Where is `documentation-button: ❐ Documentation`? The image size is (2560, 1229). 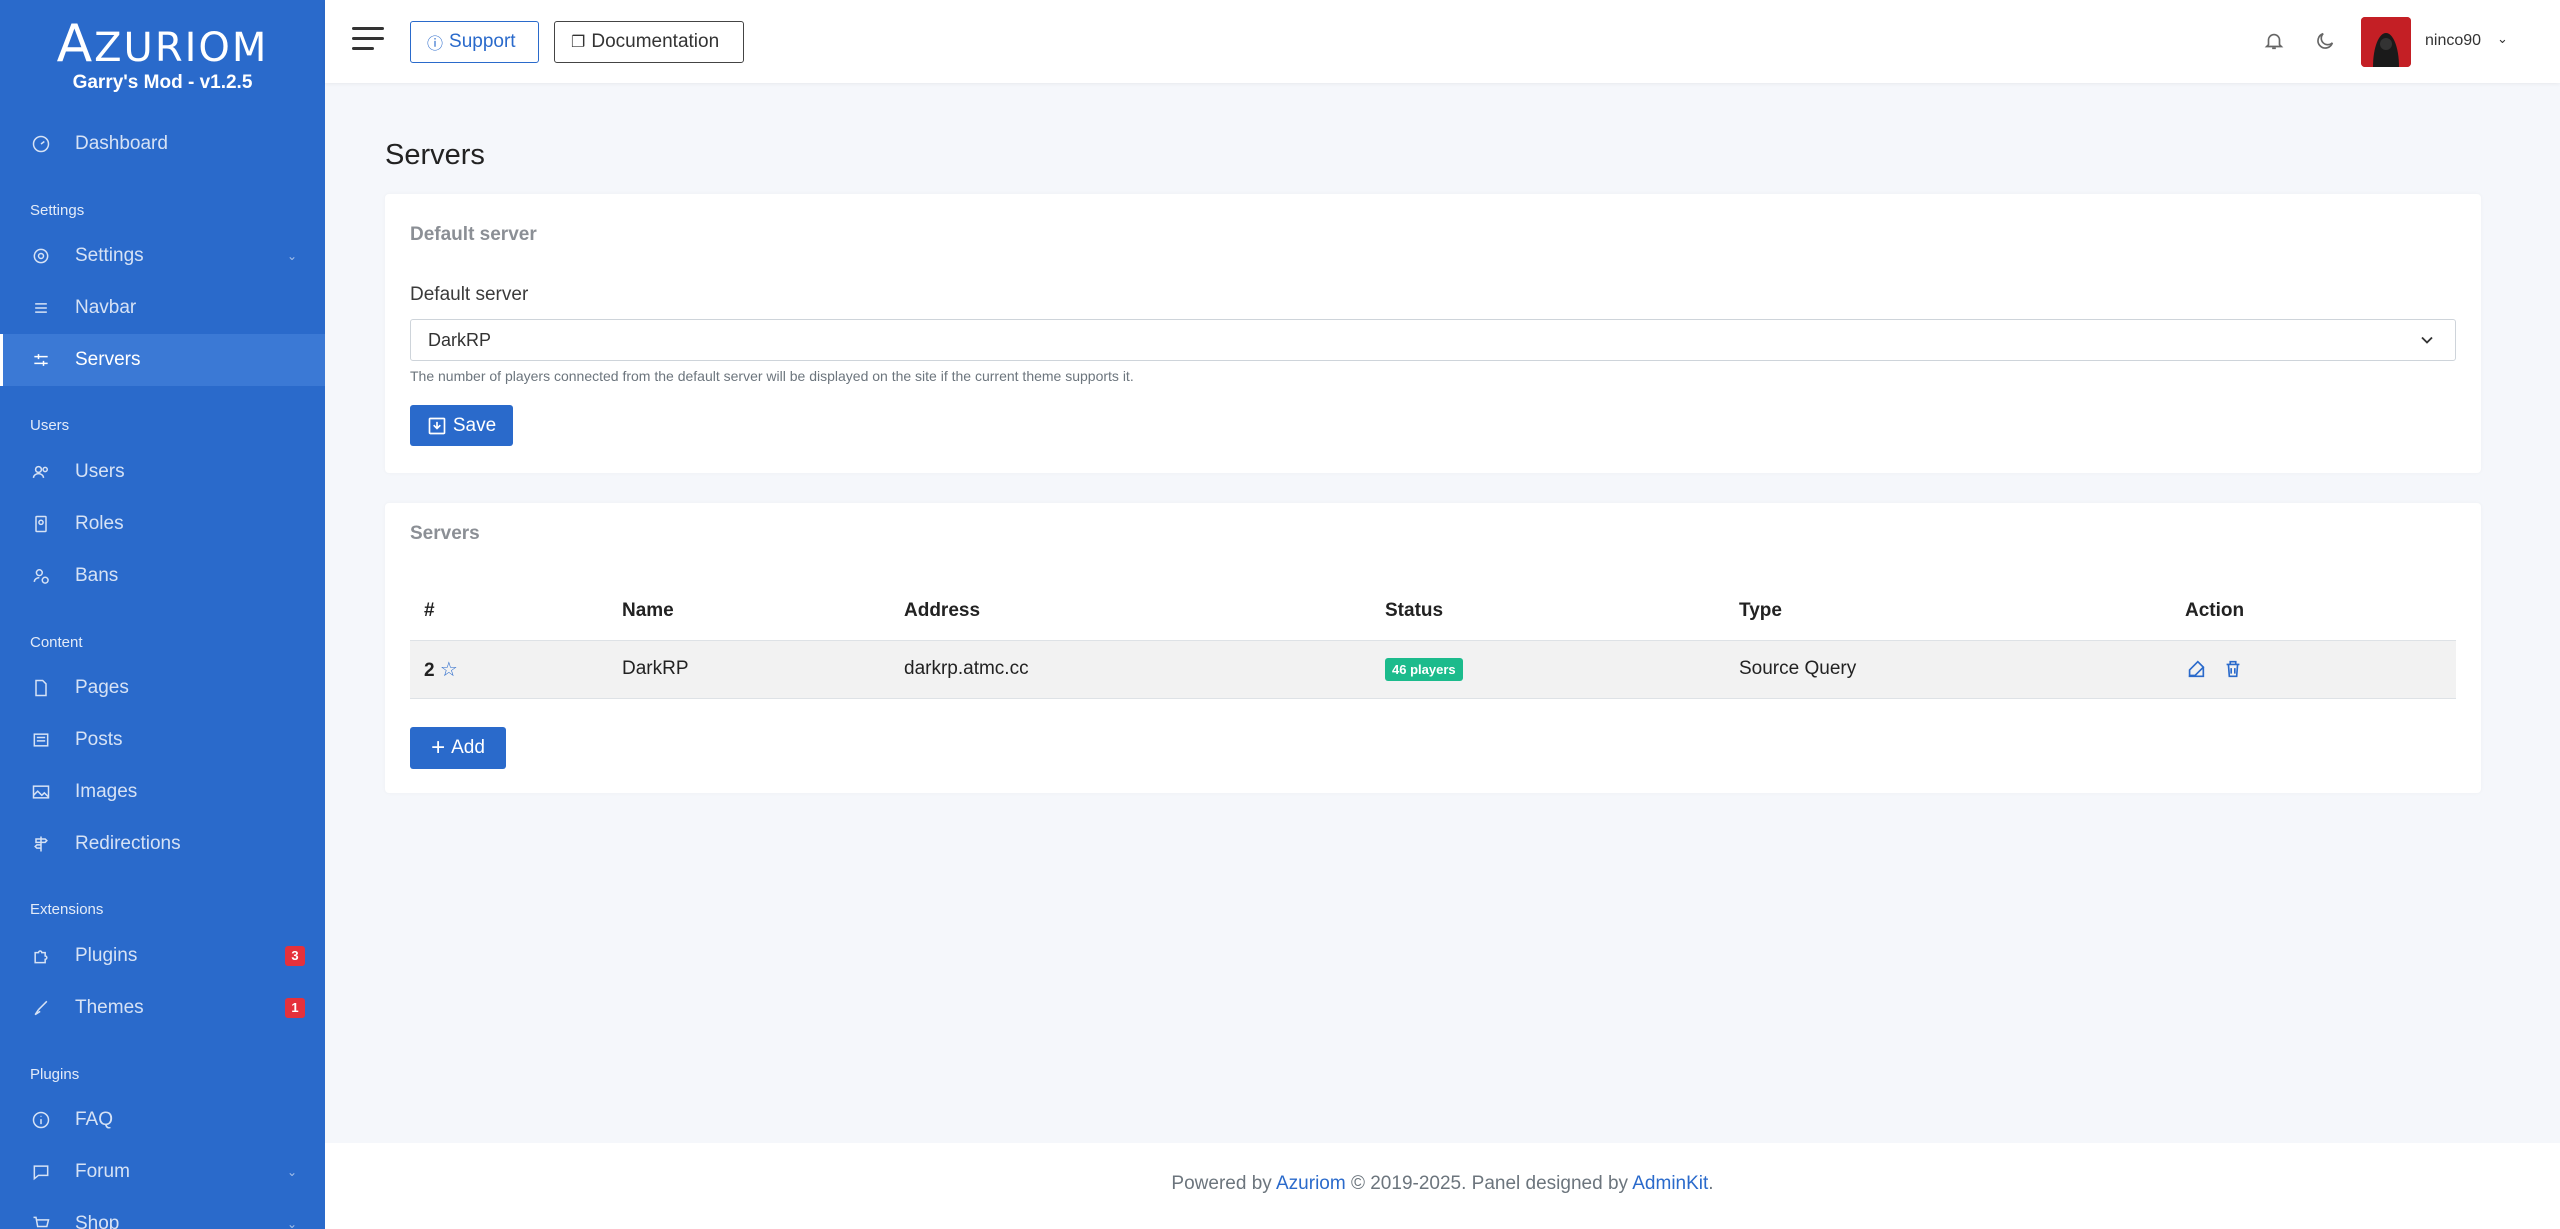
documentation-button: ❐ Documentation is located at coordinates (649, 42).